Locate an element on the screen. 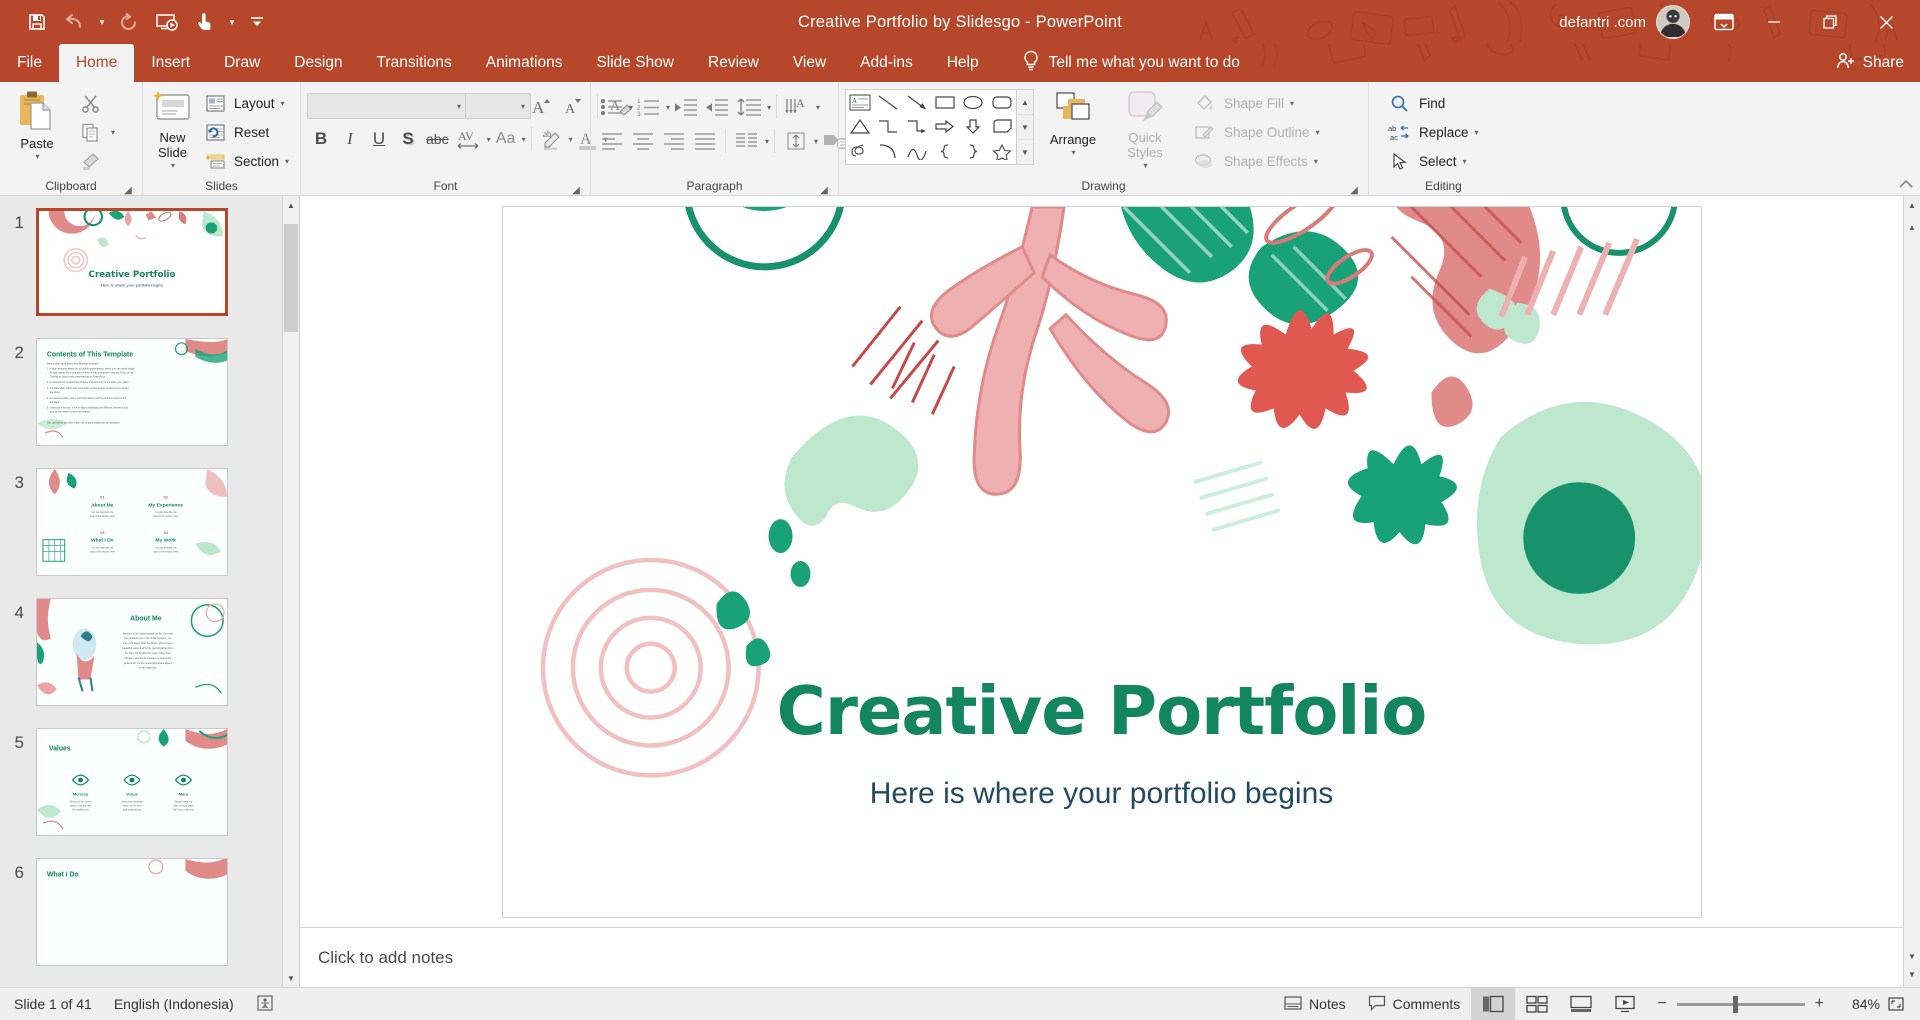 This screenshot has height=1020, width=1920. normal-view-button is located at coordinates (1493, 1004).